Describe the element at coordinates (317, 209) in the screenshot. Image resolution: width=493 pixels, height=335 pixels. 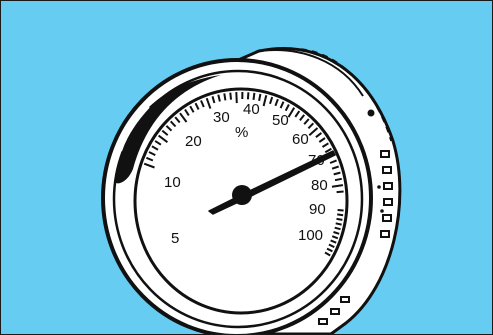
I see `scale-label-90: 90` at that location.